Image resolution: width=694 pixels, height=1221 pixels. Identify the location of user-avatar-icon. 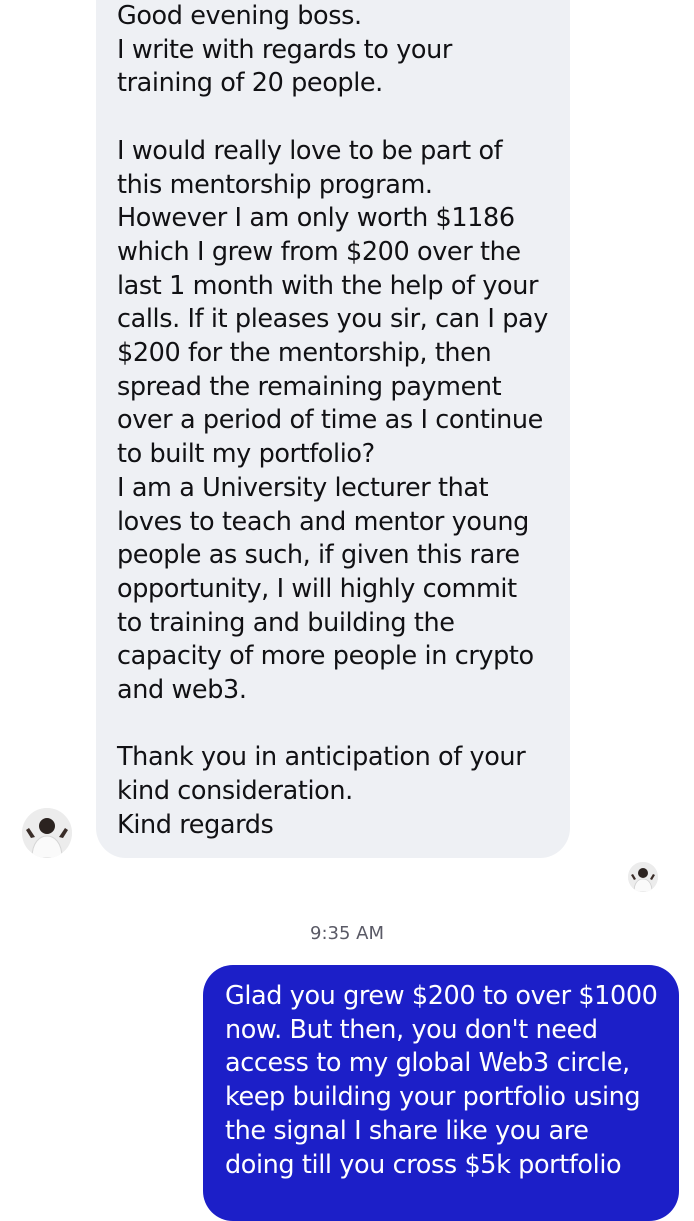
(47, 833).